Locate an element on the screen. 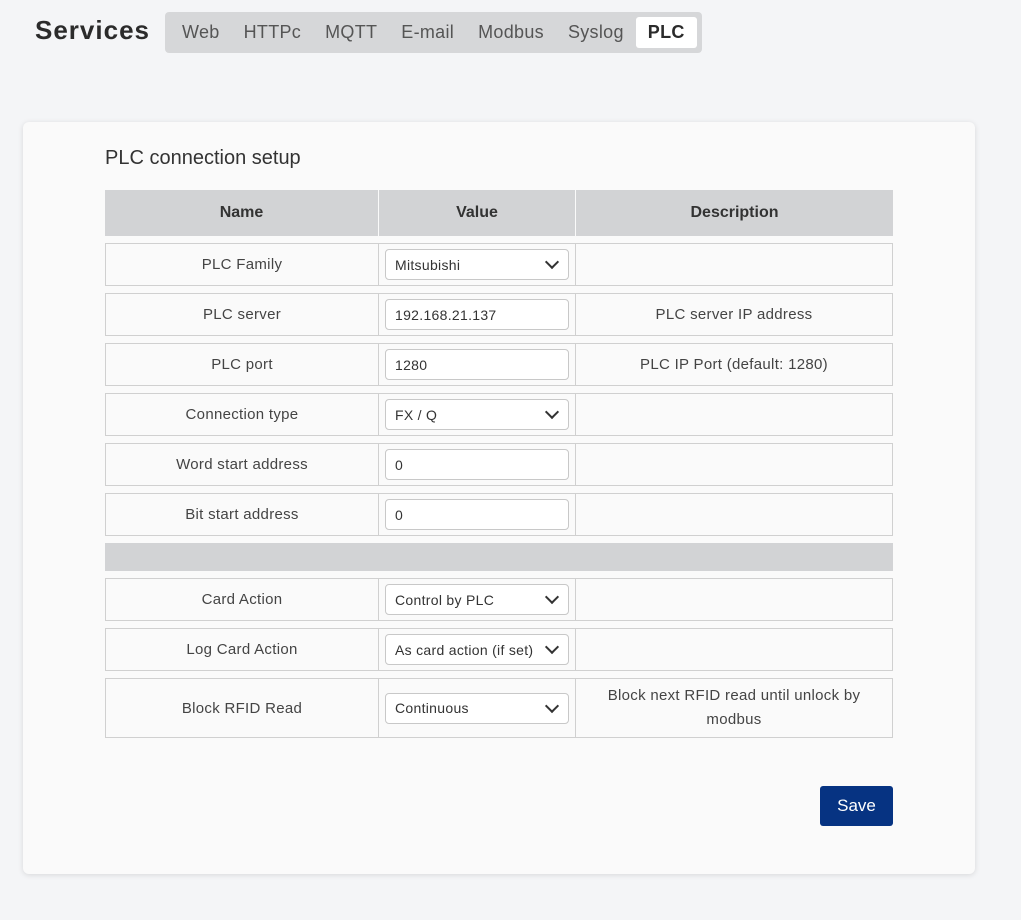  row-description: PLC IP Port (default: 1280) is located at coordinates (734, 364).